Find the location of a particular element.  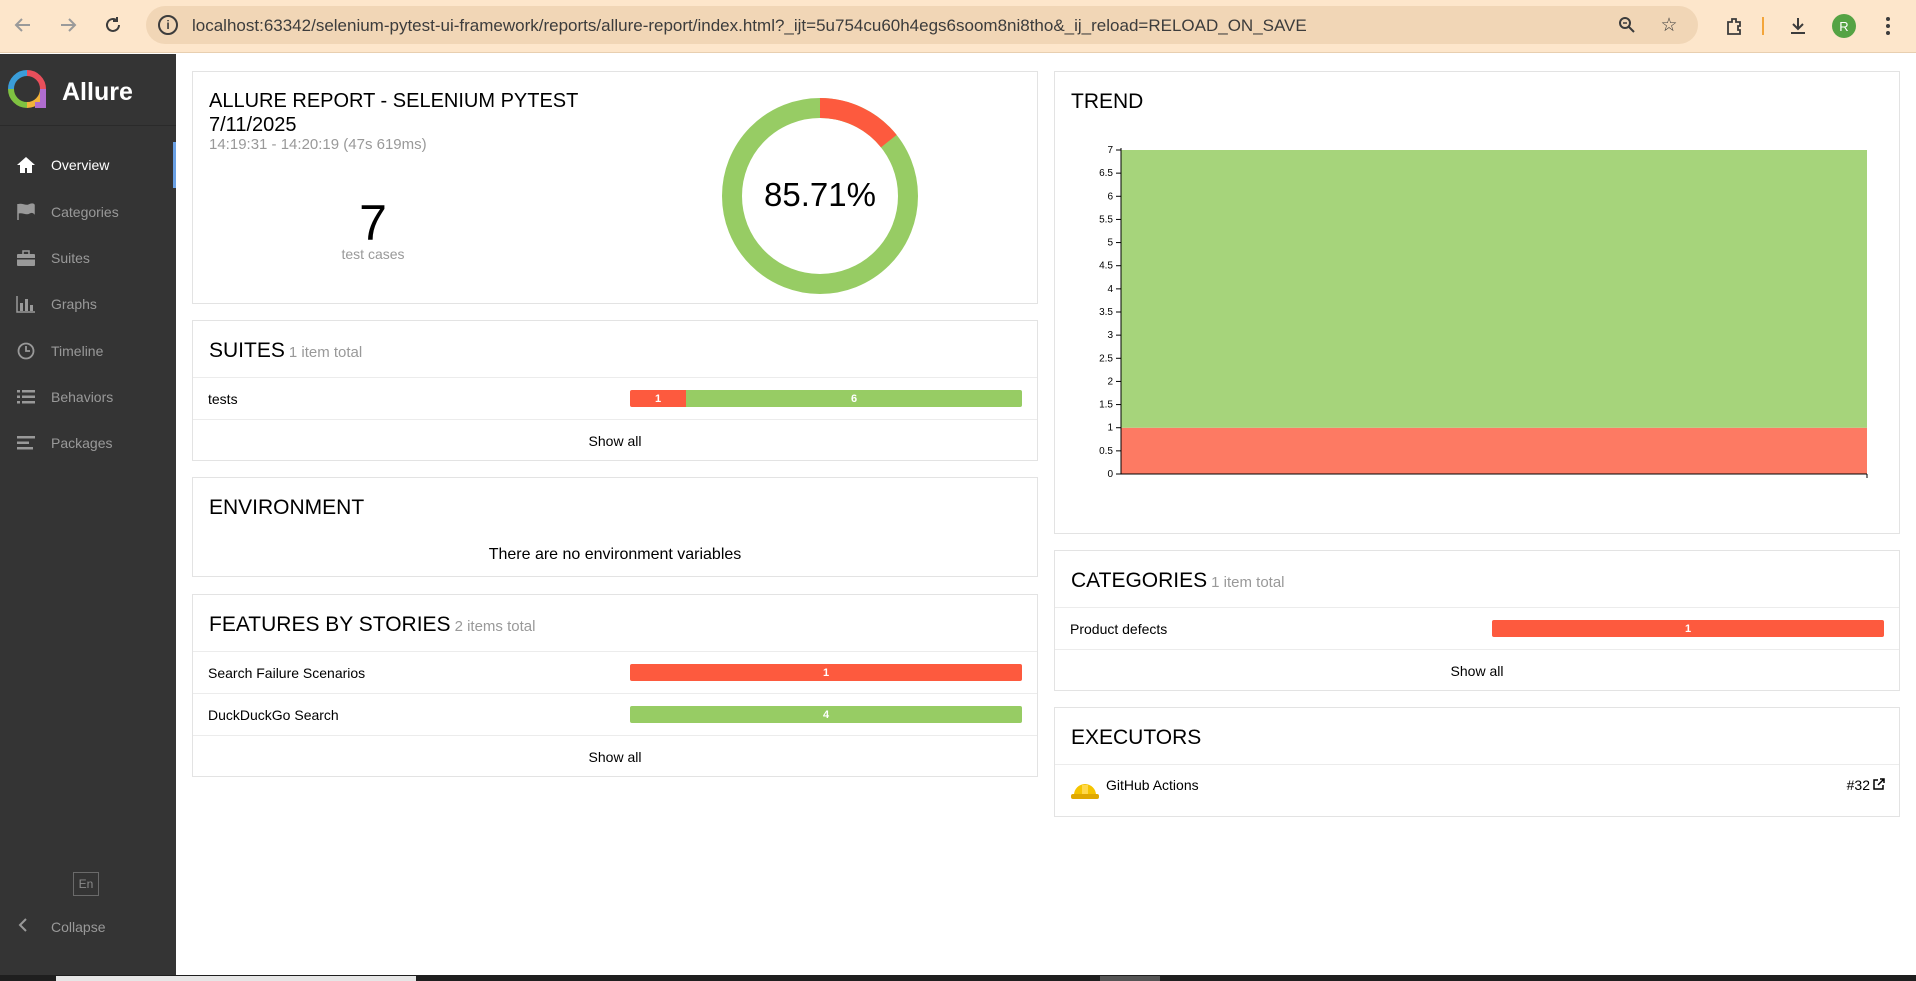

brand: Allure is located at coordinates (88, 90).